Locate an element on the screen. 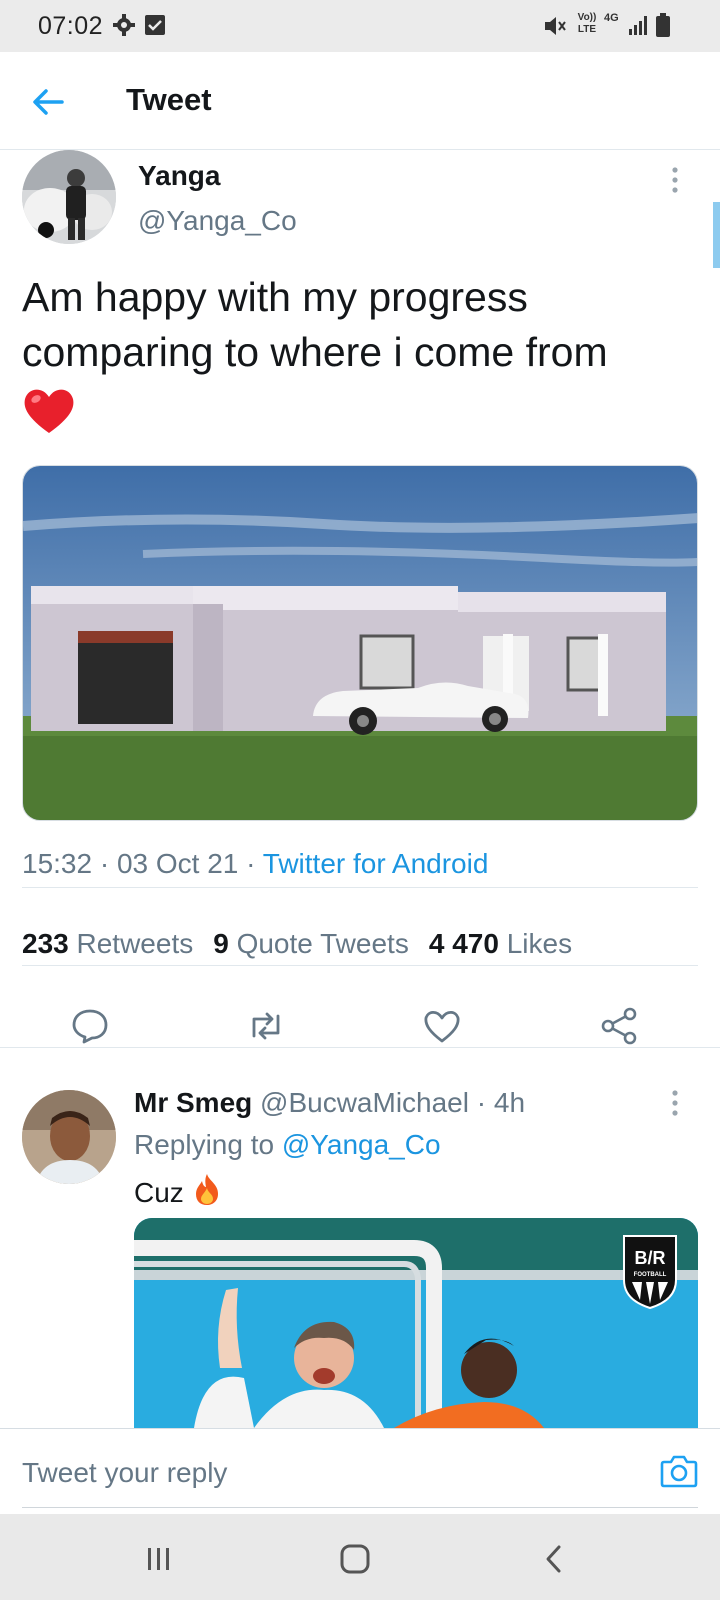 The width and height of the screenshot is (720, 1600). replying-to: Replying to @Yanga_Co is located at coordinates (287, 1145).